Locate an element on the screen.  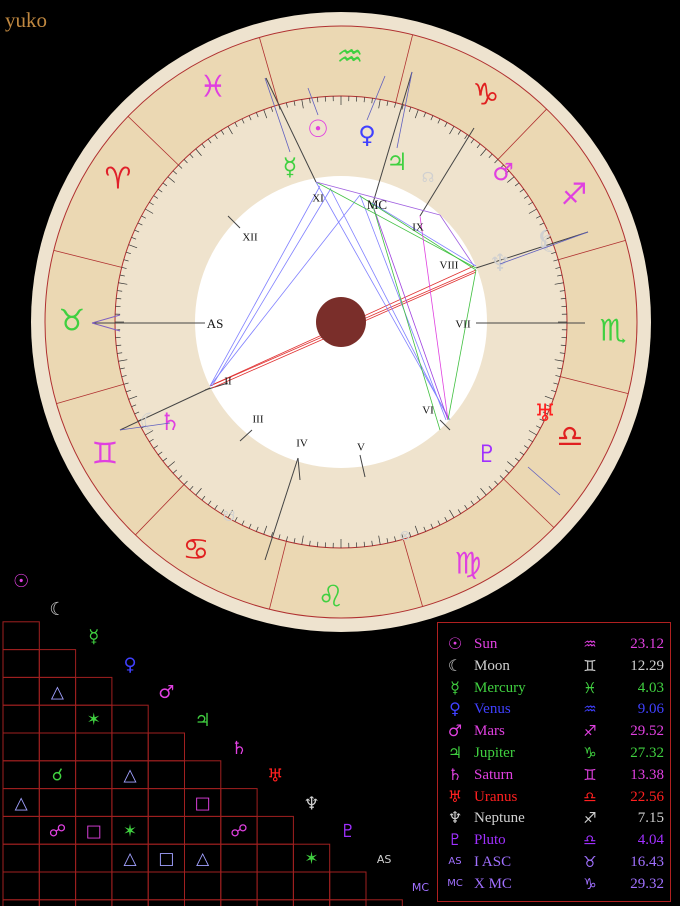
south-node-icon: ☋ is located at coordinates (229, 517).